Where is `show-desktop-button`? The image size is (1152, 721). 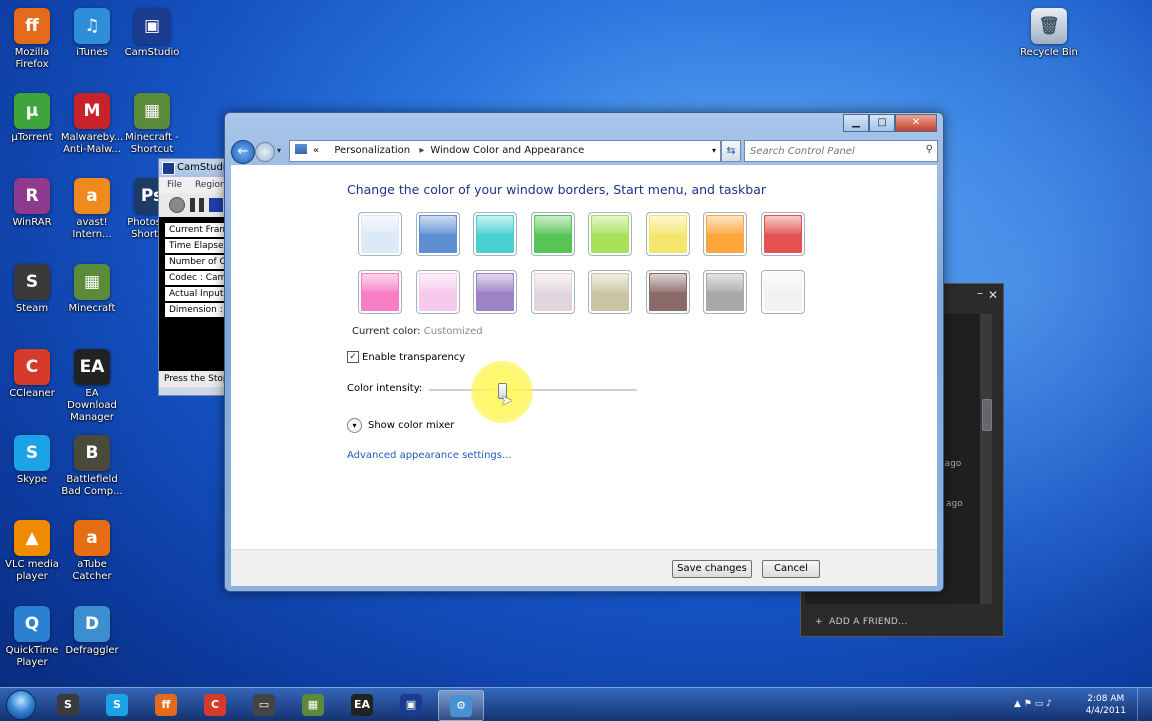 show-desktop-button is located at coordinates (1144, 704).